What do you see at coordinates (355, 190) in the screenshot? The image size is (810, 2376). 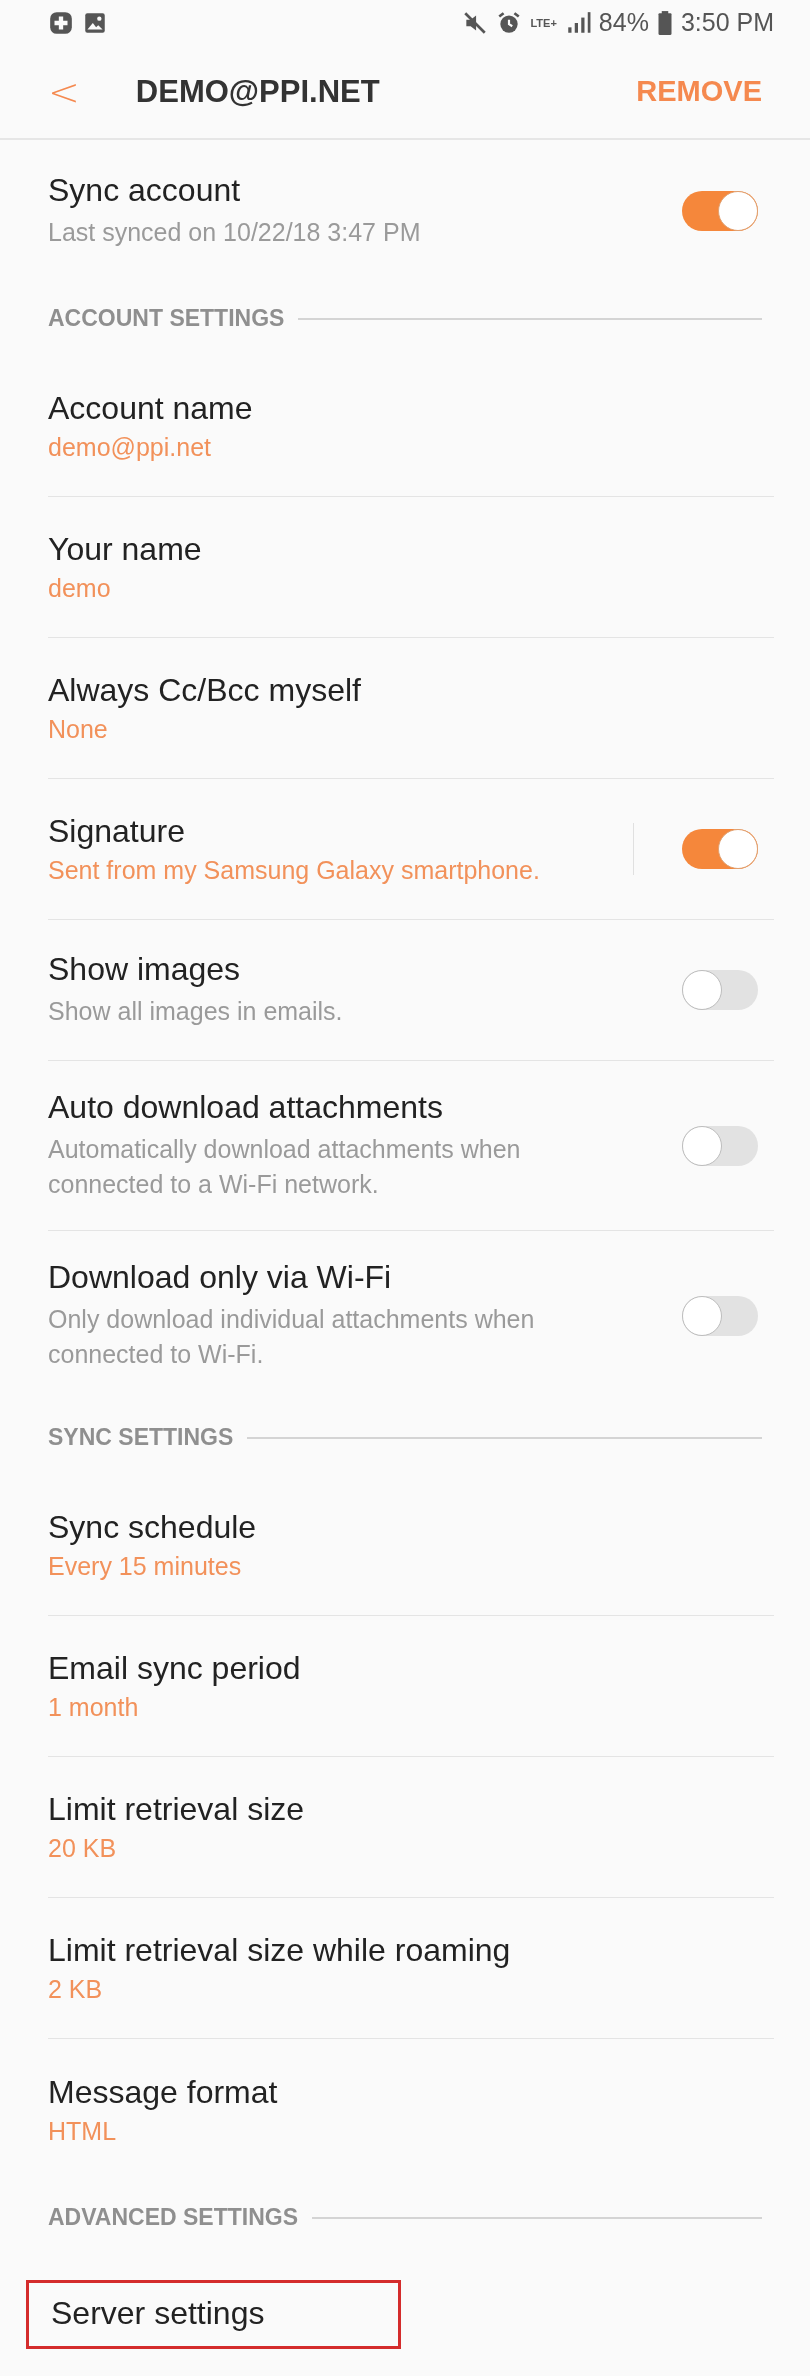 I see `setting-title: Sync account` at bounding box center [355, 190].